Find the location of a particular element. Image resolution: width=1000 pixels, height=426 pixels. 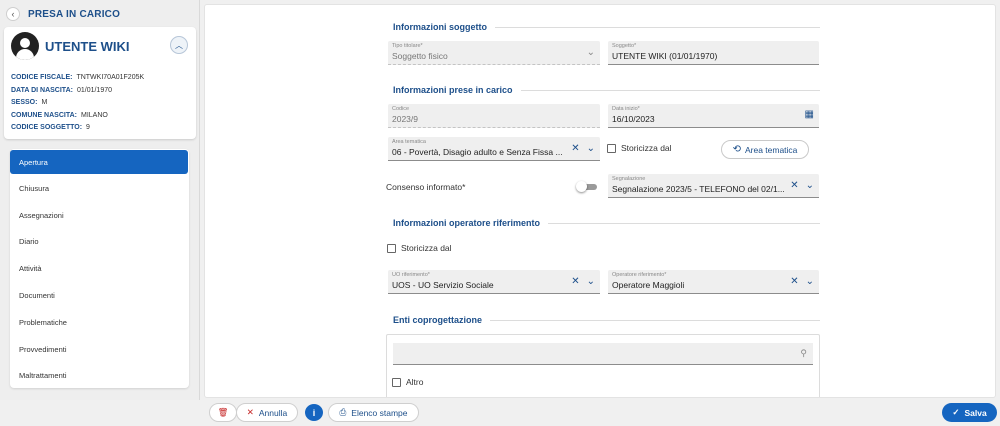

menu-item-maltrattamenti: Maltrattamenti is located at coordinates (99, 376).